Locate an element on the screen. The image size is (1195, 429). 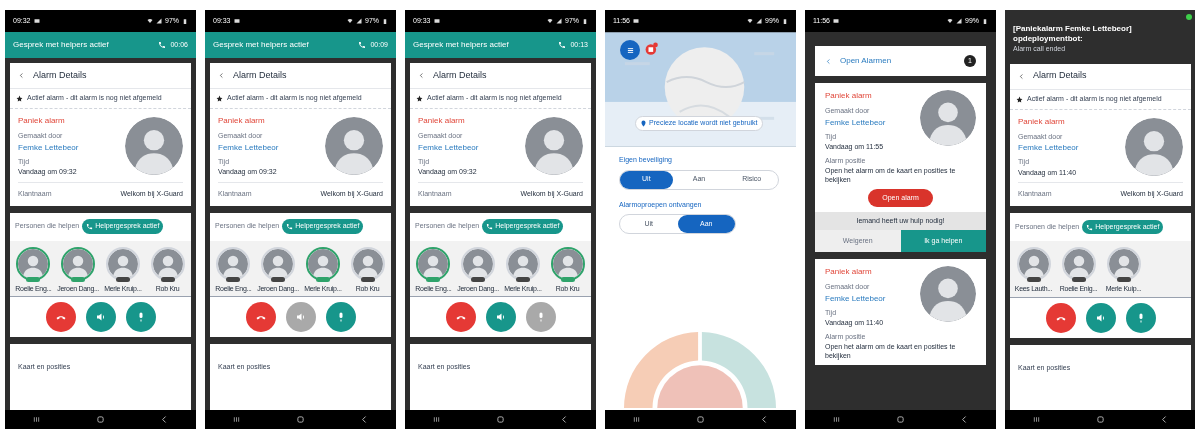
alarm-icon is located at coordinates (652, 49).